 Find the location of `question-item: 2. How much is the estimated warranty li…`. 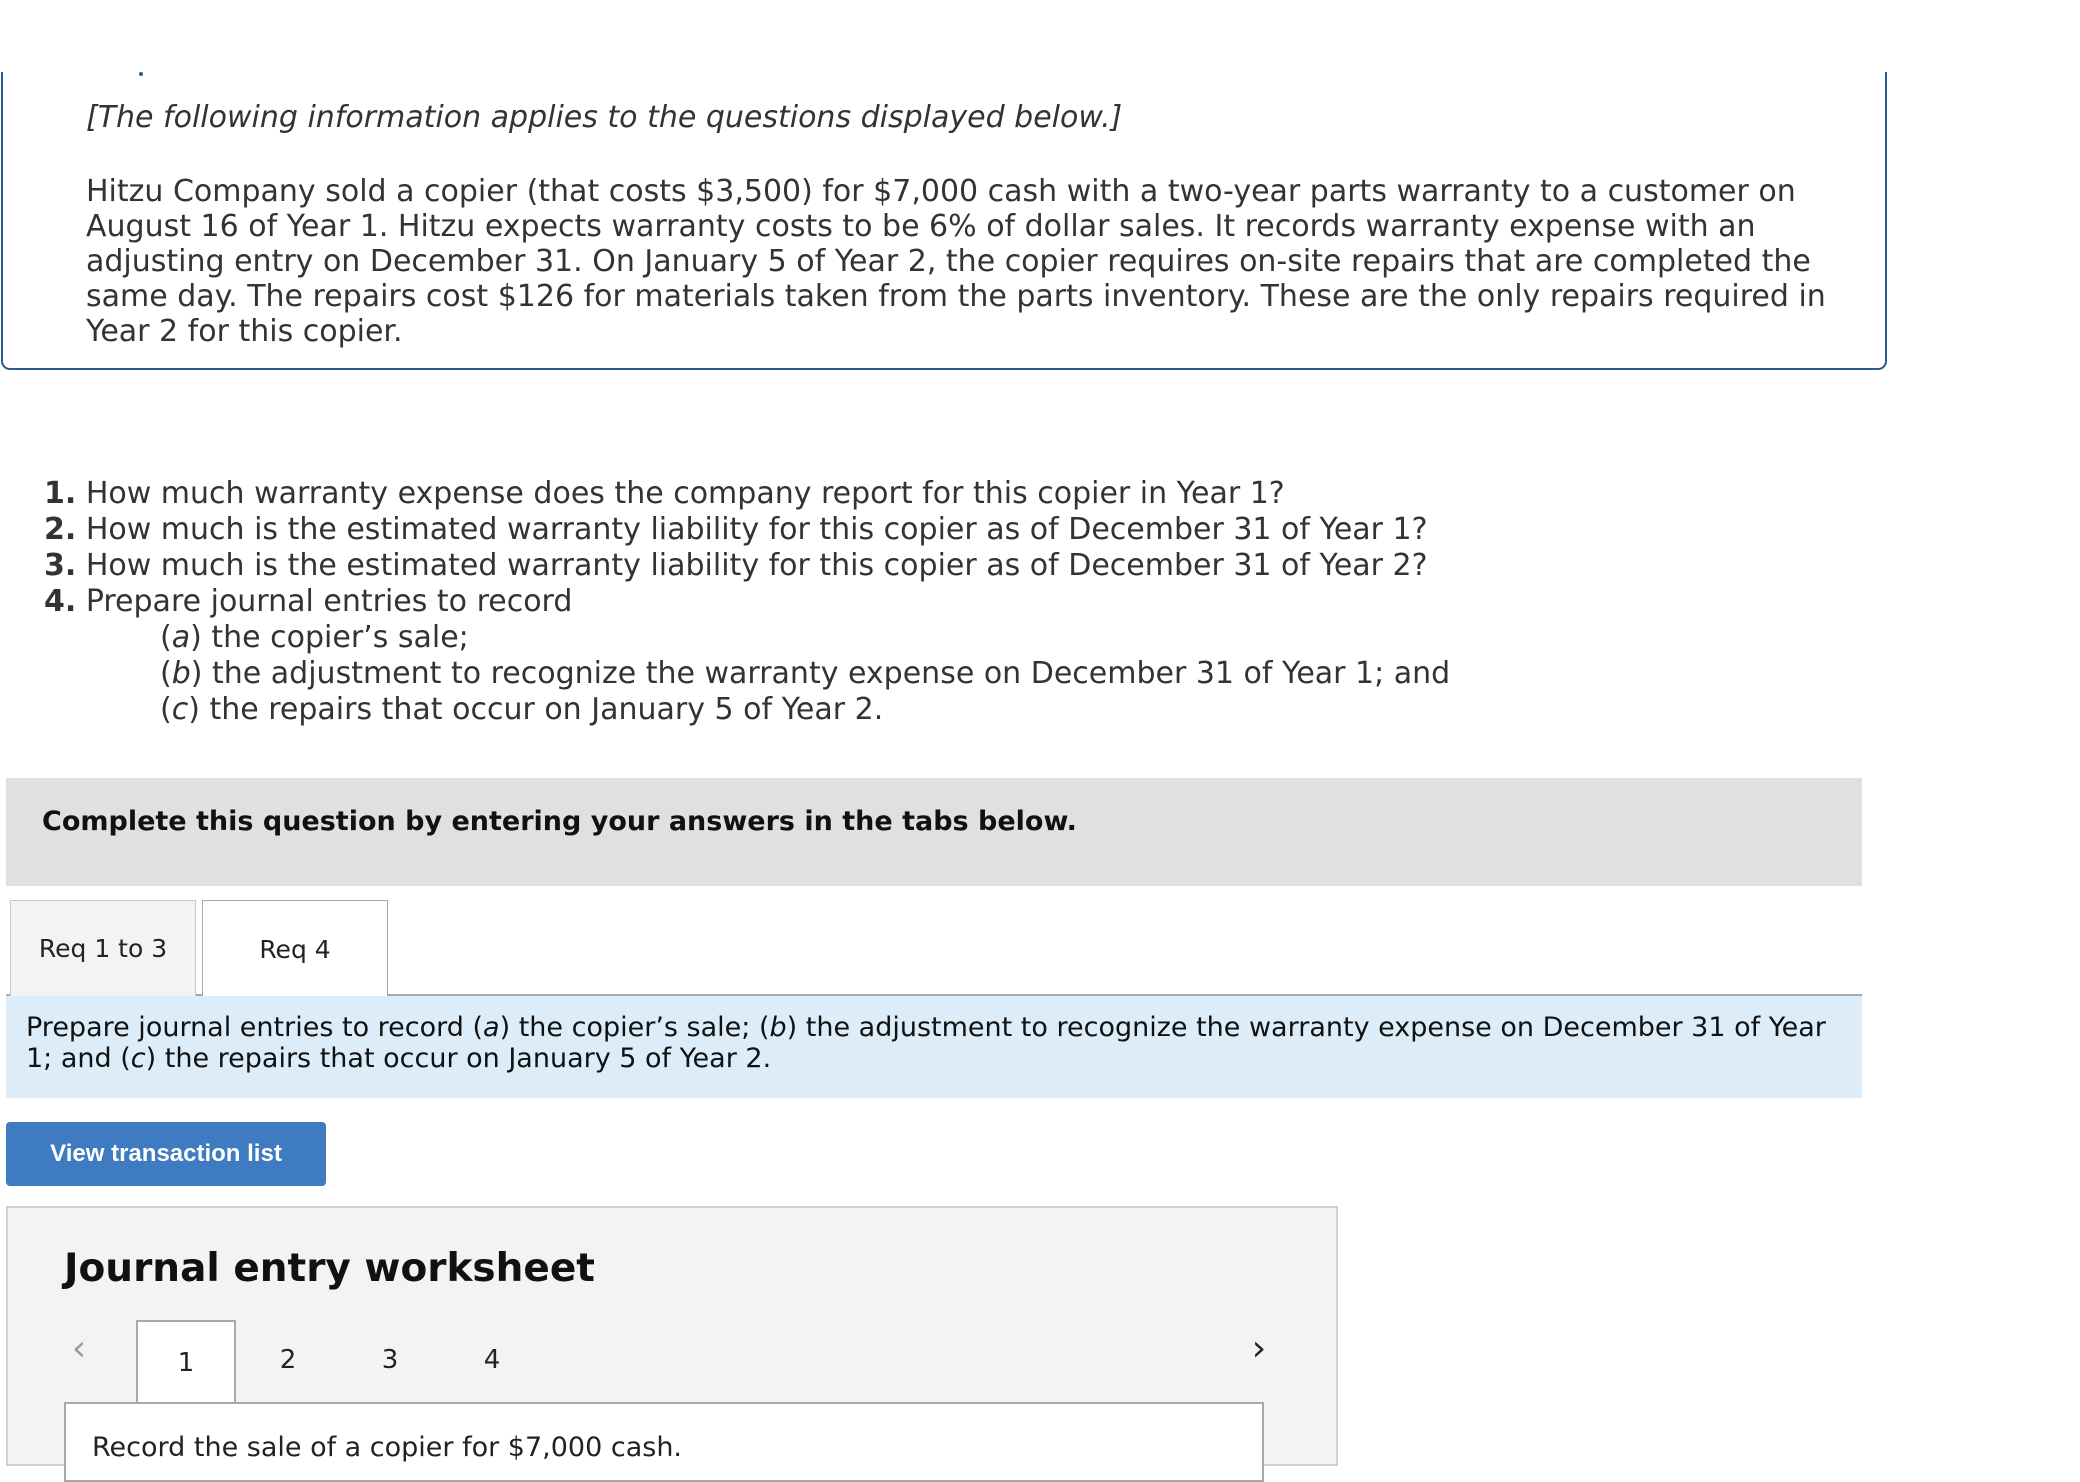

question-item: 2. How much is the estimated warranty li… is located at coordinates (844, 530).